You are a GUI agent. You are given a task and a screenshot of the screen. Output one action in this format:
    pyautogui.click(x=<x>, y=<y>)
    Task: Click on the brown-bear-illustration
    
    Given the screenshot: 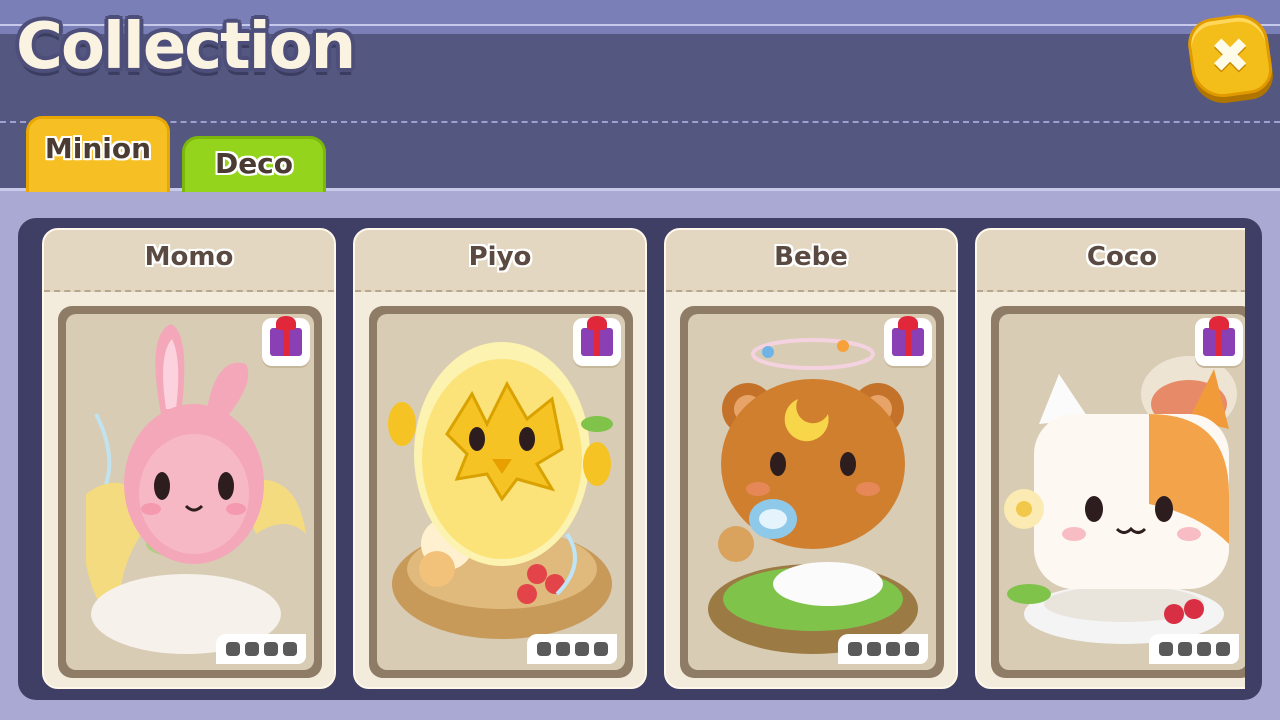 What is the action you would take?
    pyautogui.click(x=813, y=496)
    